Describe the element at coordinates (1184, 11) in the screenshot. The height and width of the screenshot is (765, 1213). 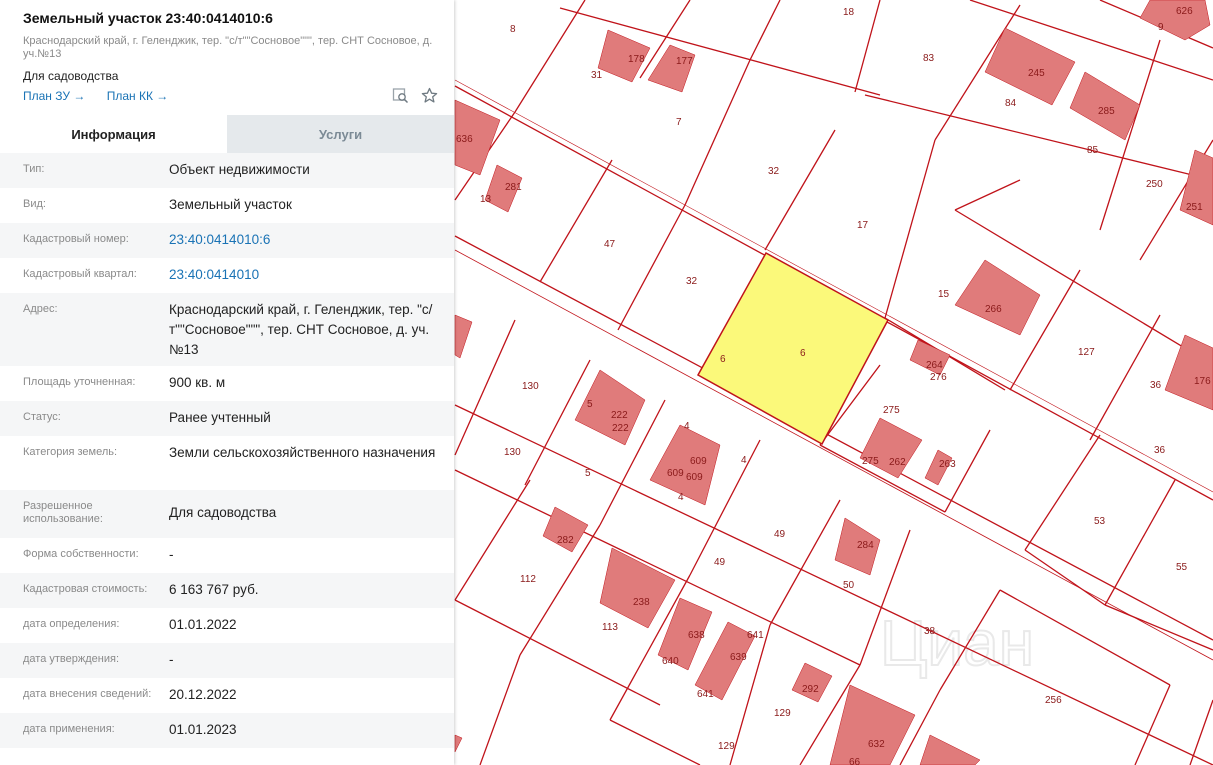
I see `parcel-label: 626` at that location.